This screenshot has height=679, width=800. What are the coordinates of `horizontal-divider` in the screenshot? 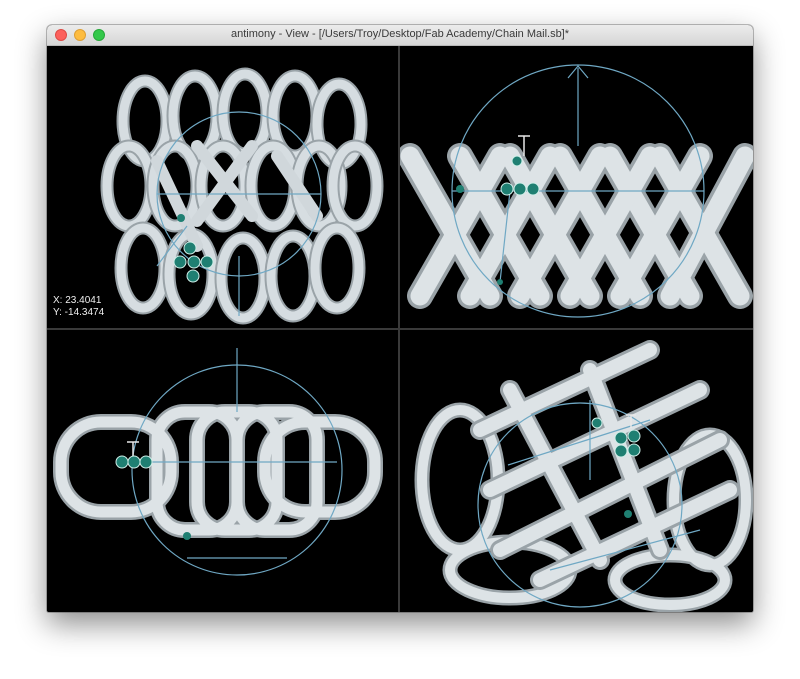 It's located at (400, 329).